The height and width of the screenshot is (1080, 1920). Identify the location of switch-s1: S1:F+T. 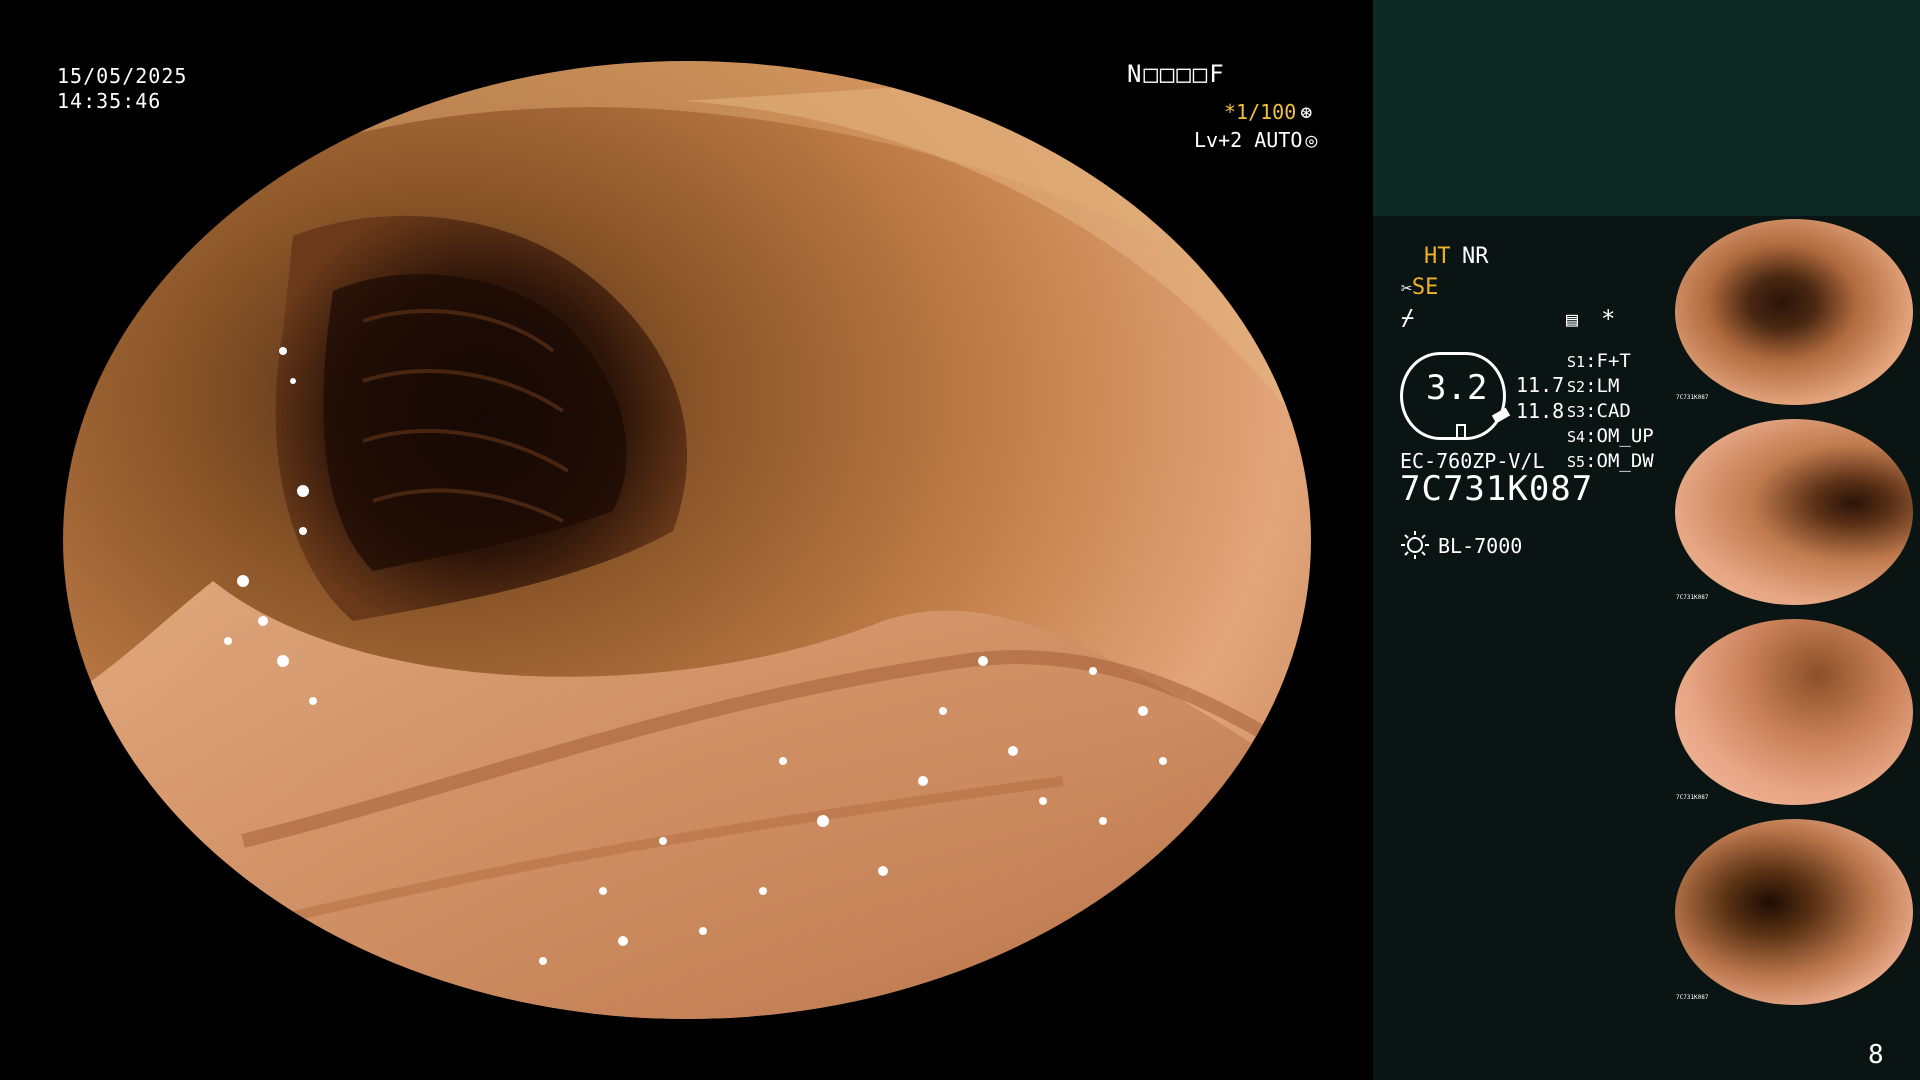
(1599, 361).